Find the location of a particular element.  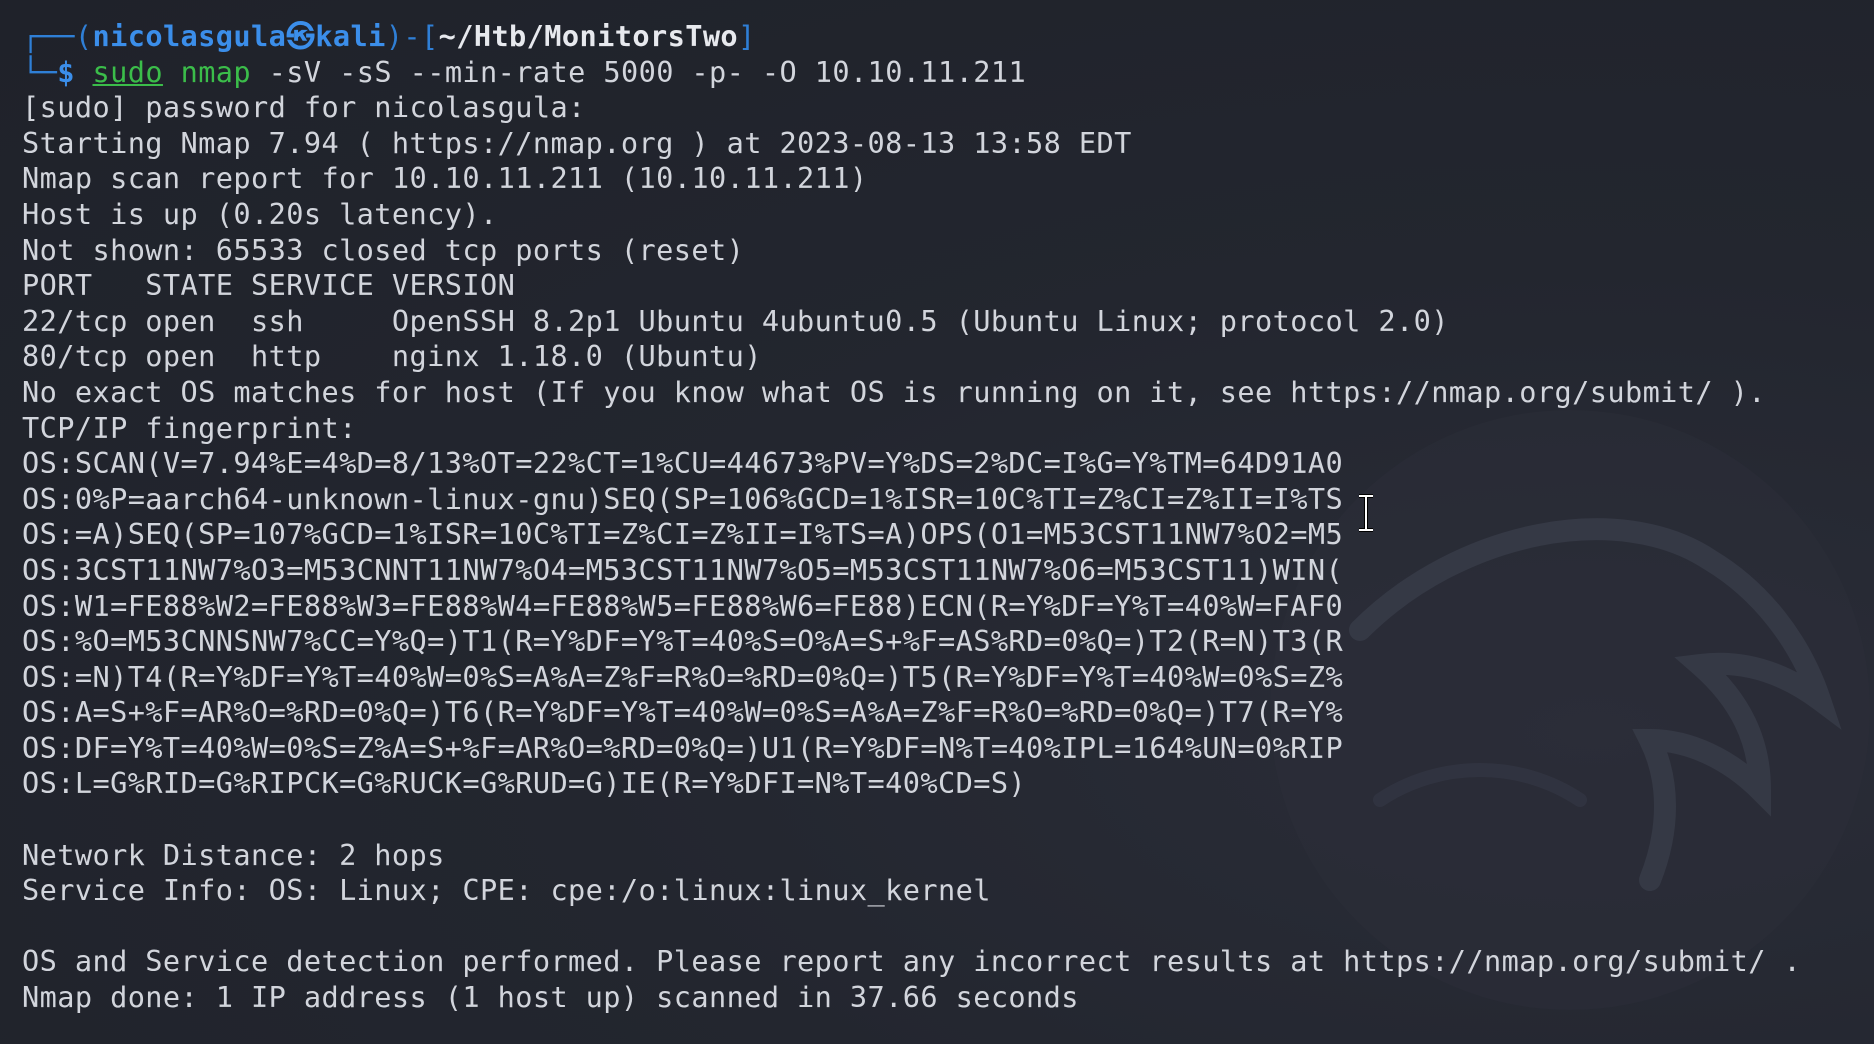

prompt-open-bracket: [ is located at coordinates (429, 36).